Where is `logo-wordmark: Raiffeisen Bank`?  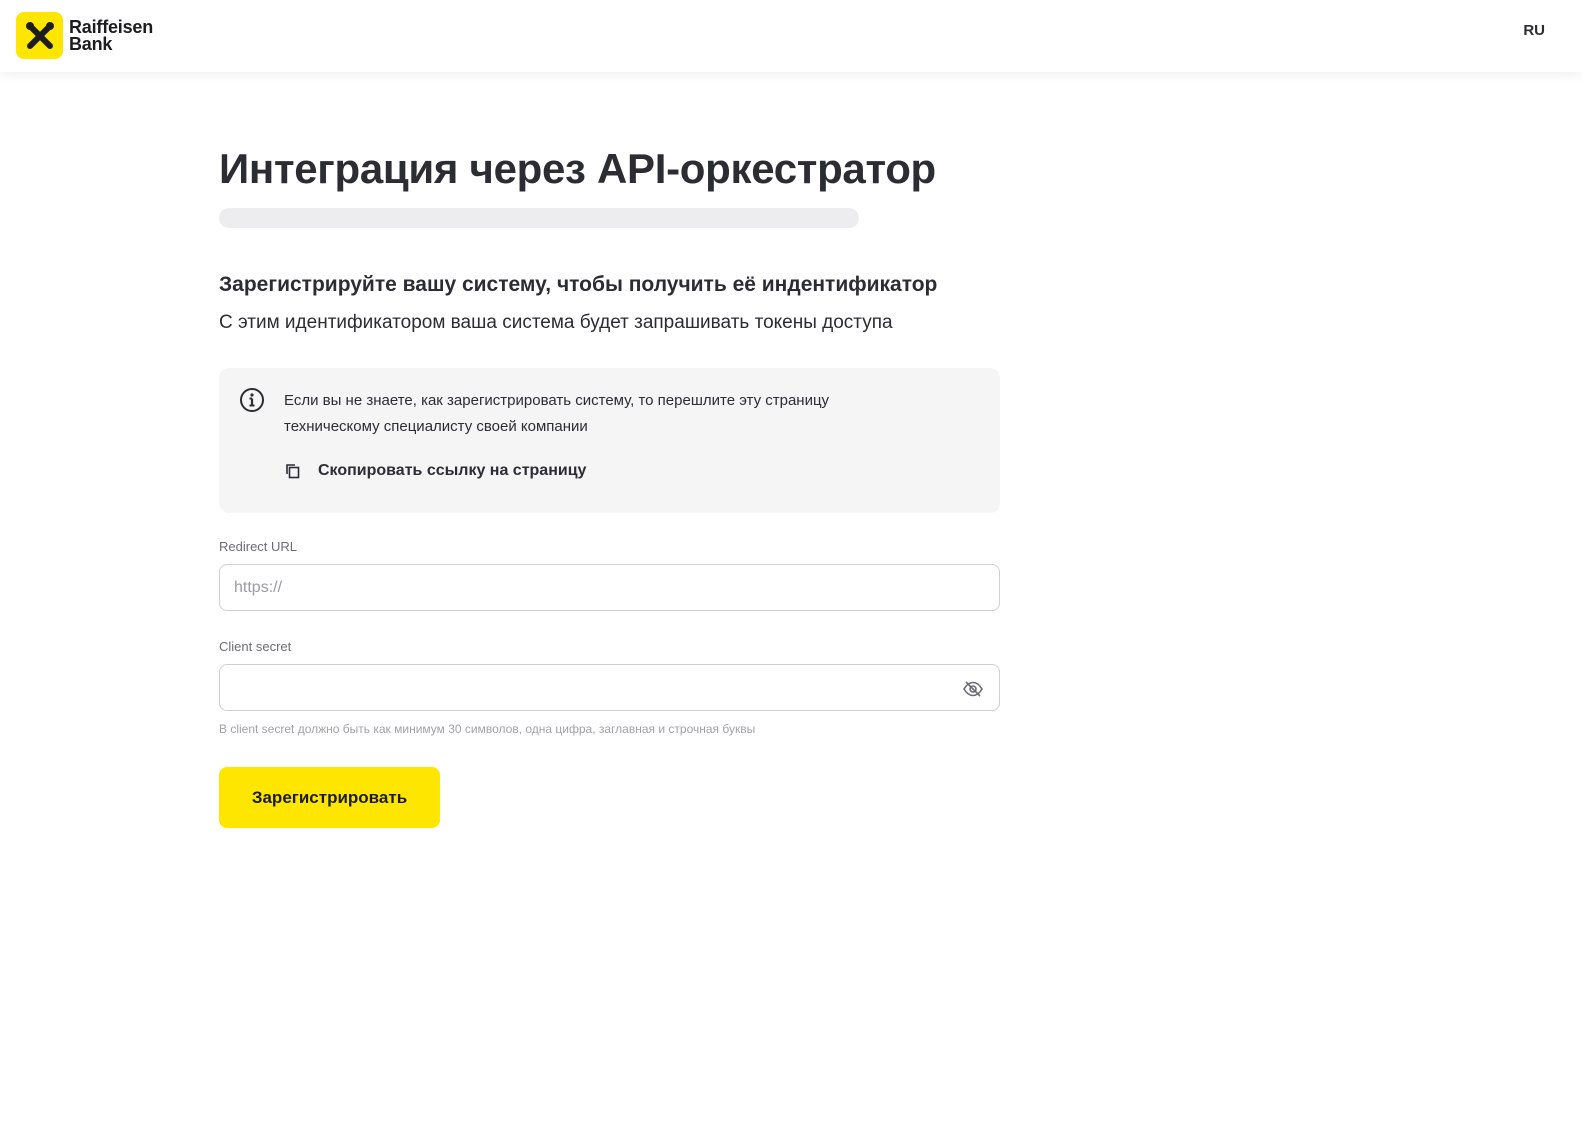 logo-wordmark: Raiffeisen Bank is located at coordinates (111, 35).